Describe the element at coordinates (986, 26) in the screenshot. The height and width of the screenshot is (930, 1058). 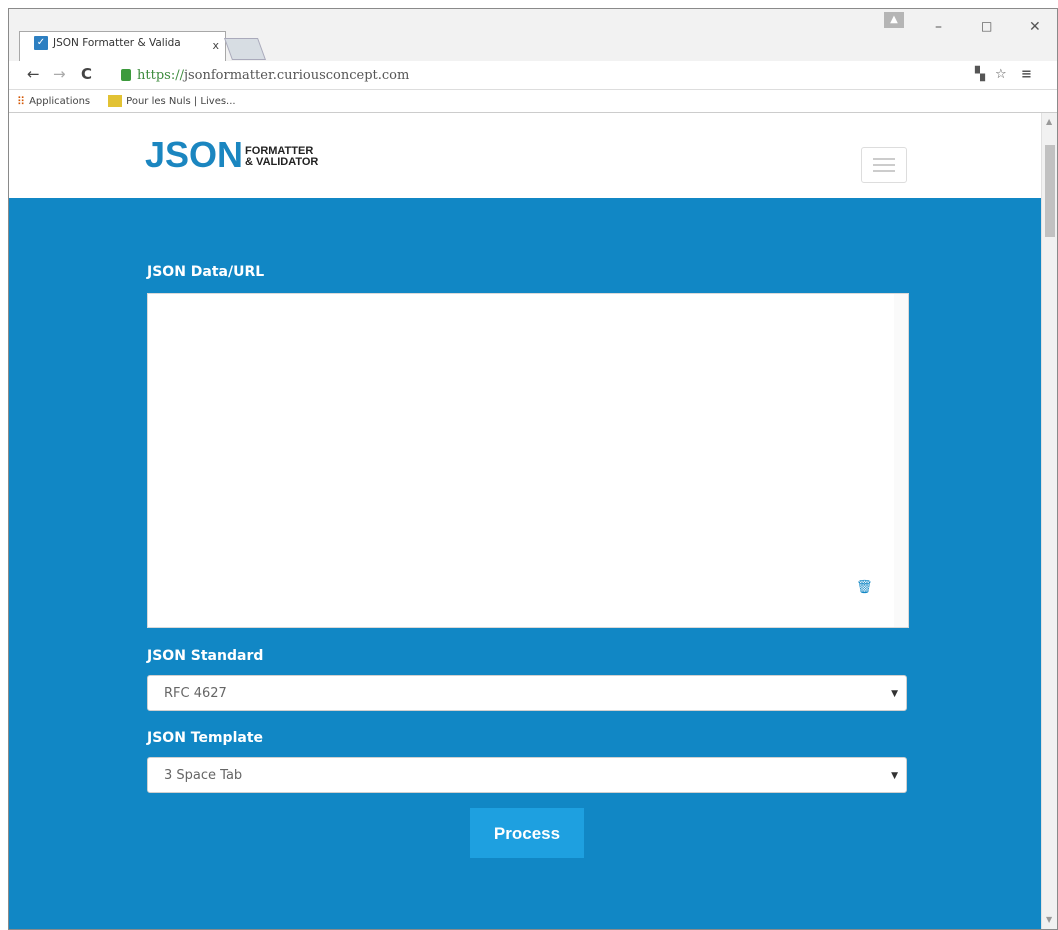
I see `maximize-icon: □` at that location.